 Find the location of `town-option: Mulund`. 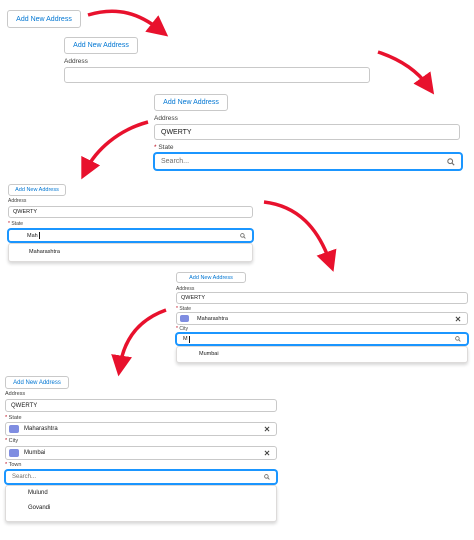

town-option: Mulund is located at coordinates (38, 493).